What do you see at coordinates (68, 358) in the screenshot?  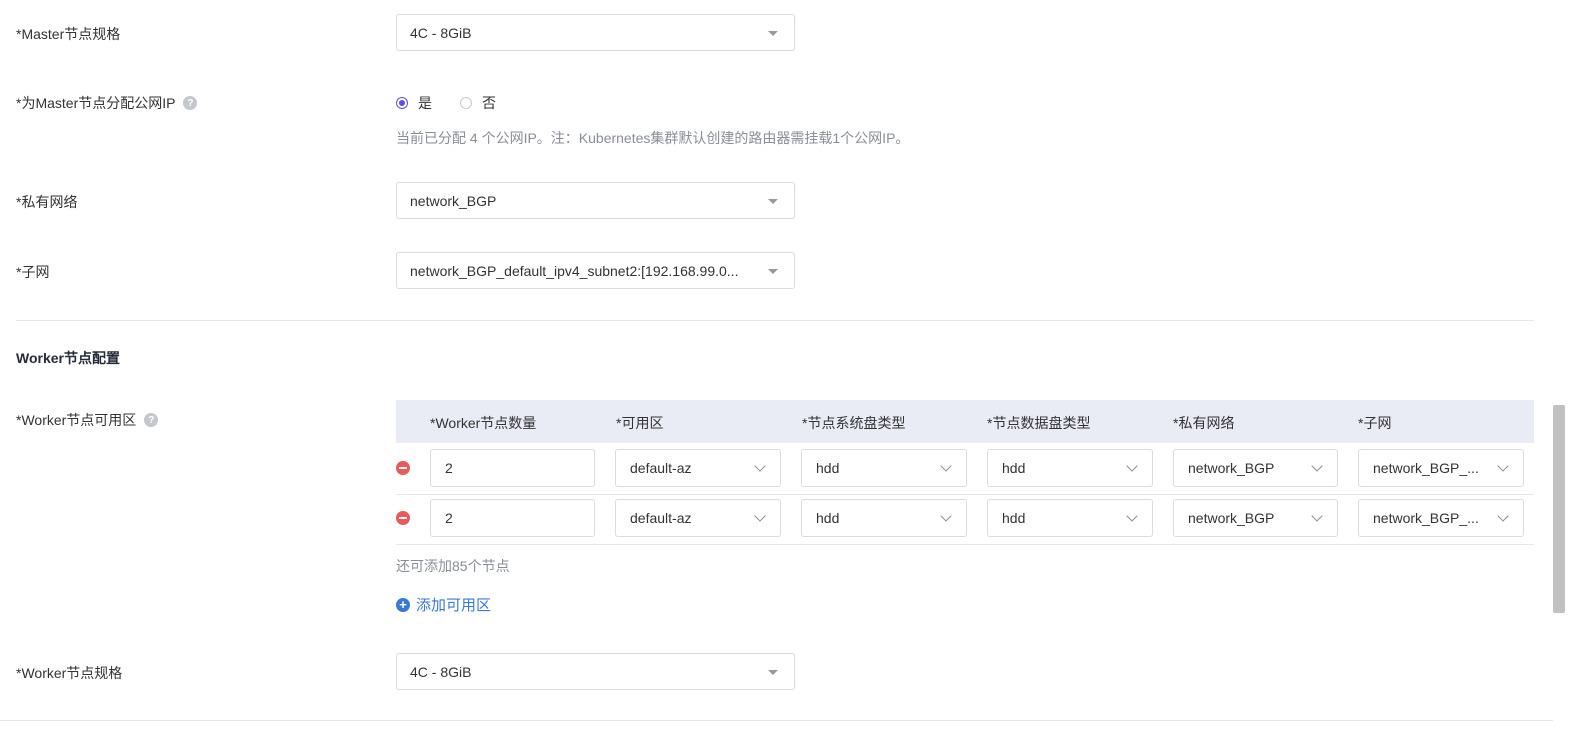 I see `worker-section-title: Worker节点配置` at bounding box center [68, 358].